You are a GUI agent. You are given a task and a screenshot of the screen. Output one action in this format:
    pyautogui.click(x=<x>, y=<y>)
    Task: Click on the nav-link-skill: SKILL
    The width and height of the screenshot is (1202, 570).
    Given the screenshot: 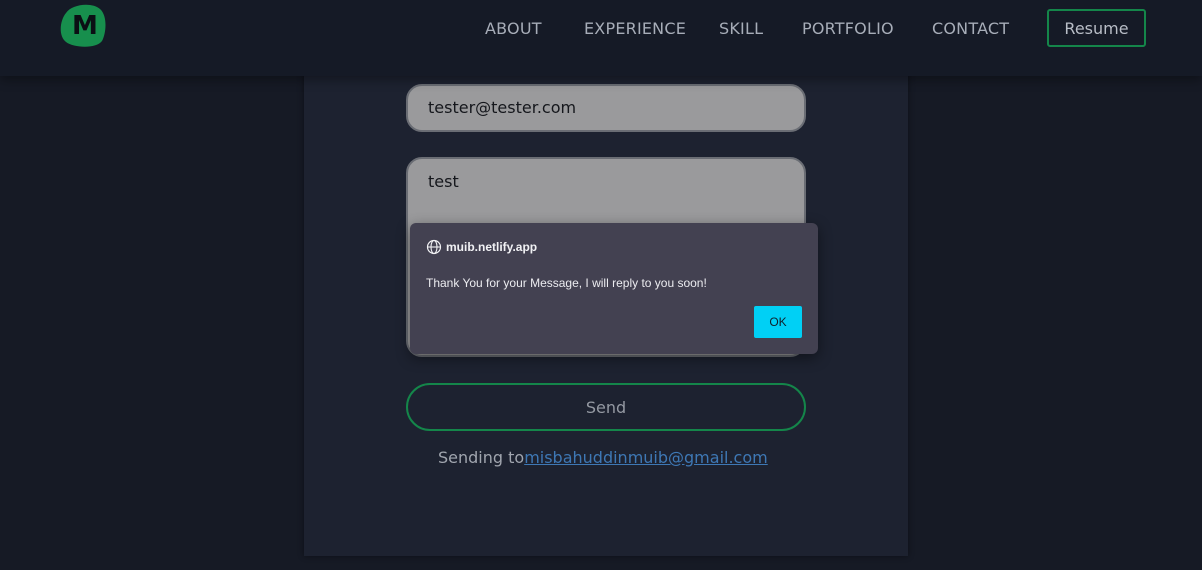 What is the action you would take?
    pyautogui.click(x=741, y=28)
    